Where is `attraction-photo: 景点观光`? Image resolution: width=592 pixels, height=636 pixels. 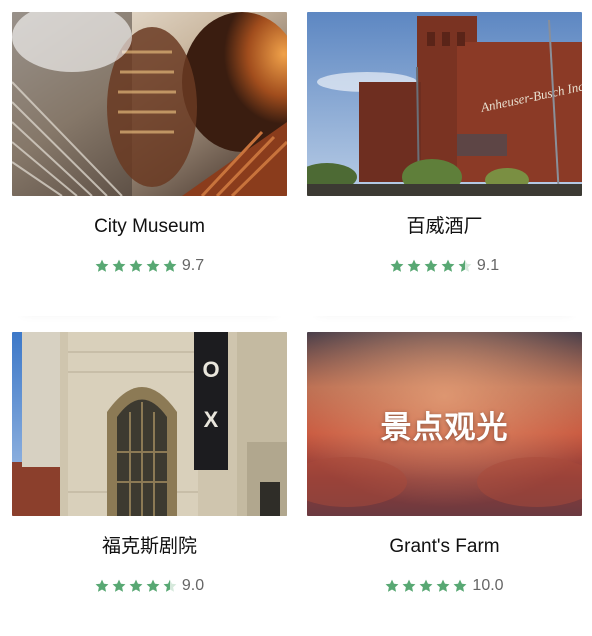
attraction-photo: 景点观光 is located at coordinates (444, 424).